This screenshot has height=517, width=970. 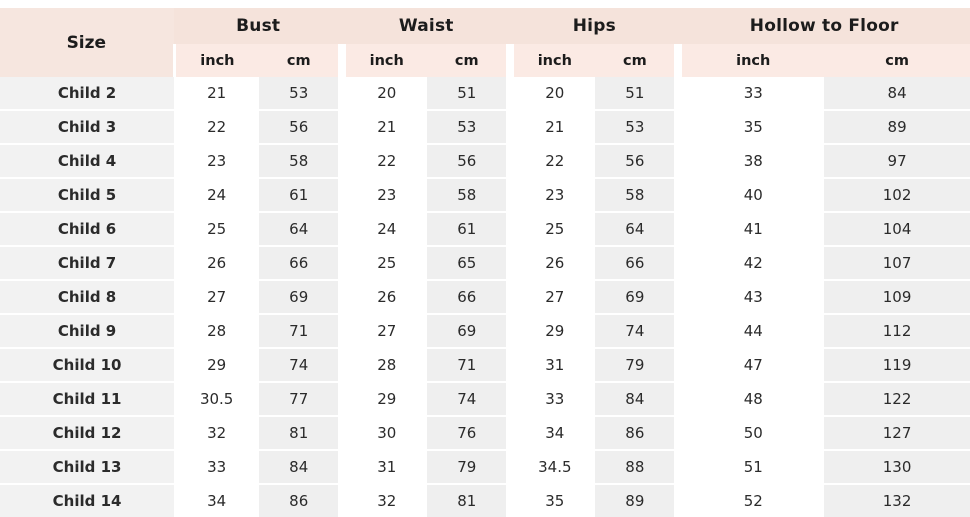 I want to click on cell-hips-inch: 23, so click(x=551, y=195).